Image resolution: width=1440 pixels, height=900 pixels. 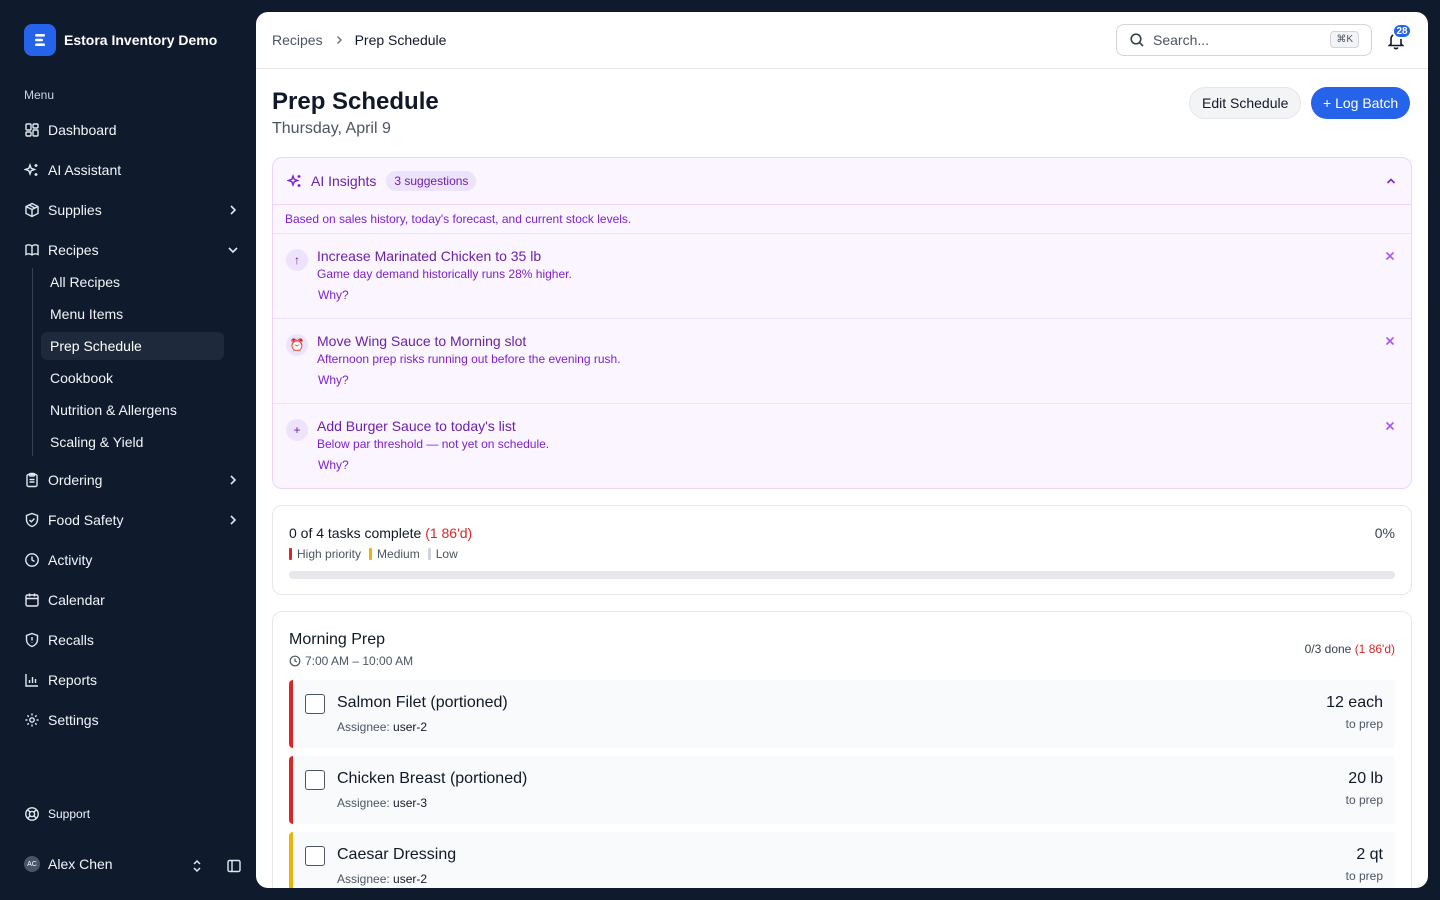 What do you see at coordinates (133, 865) in the screenshot?
I see `user-menu: AC Alex Chen` at bounding box center [133, 865].